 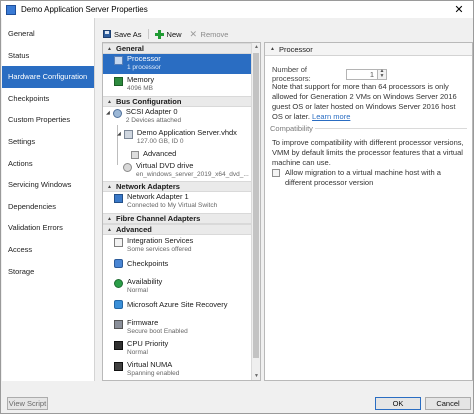 I want to click on integration-sub: Some services offered, so click(x=159, y=249).